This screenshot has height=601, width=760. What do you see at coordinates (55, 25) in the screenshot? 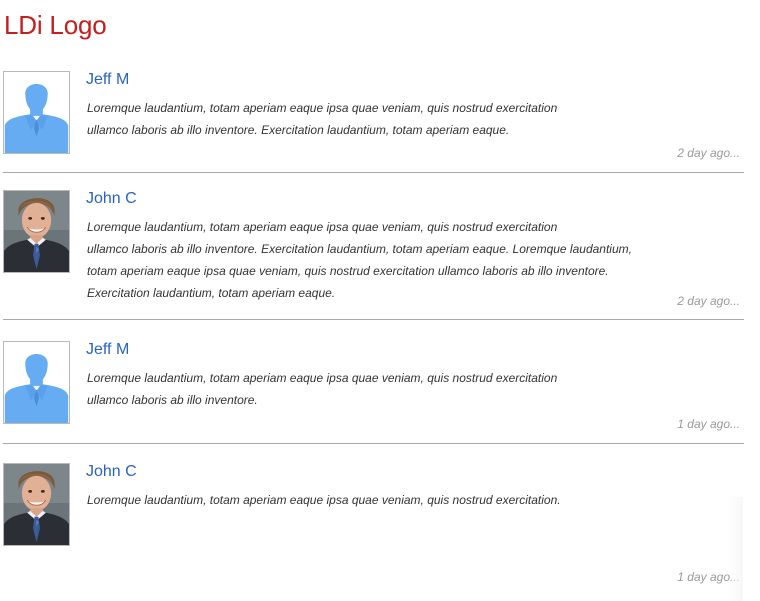
I see `logo: LDi Logo` at bounding box center [55, 25].